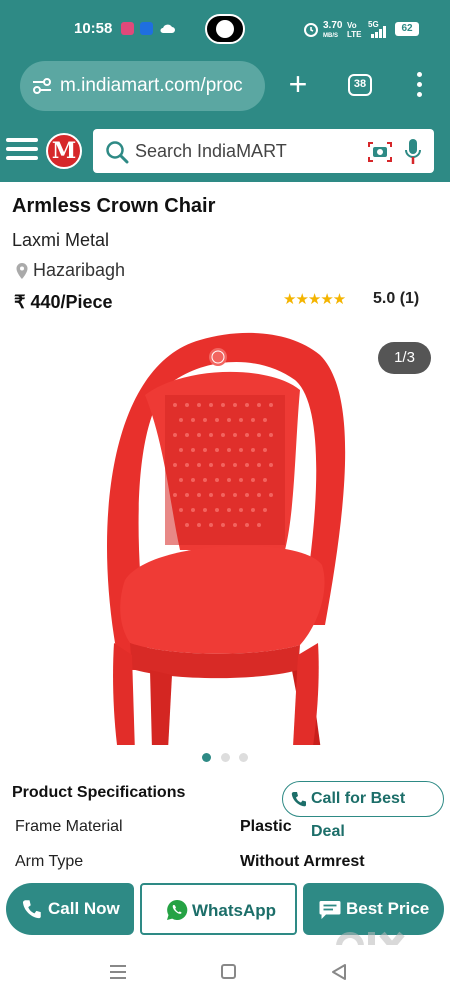 The width and height of the screenshot is (450, 1000). What do you see at coordinates (302, 861) in the screenshot?
I see `spec-value: Without Armrest` at bounding box center [302, 861].